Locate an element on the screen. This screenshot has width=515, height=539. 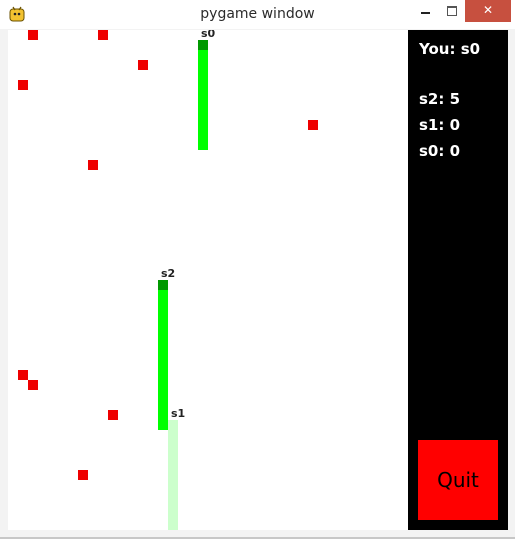
score-entry: s1: 0 is located at coordinates (440, 125).